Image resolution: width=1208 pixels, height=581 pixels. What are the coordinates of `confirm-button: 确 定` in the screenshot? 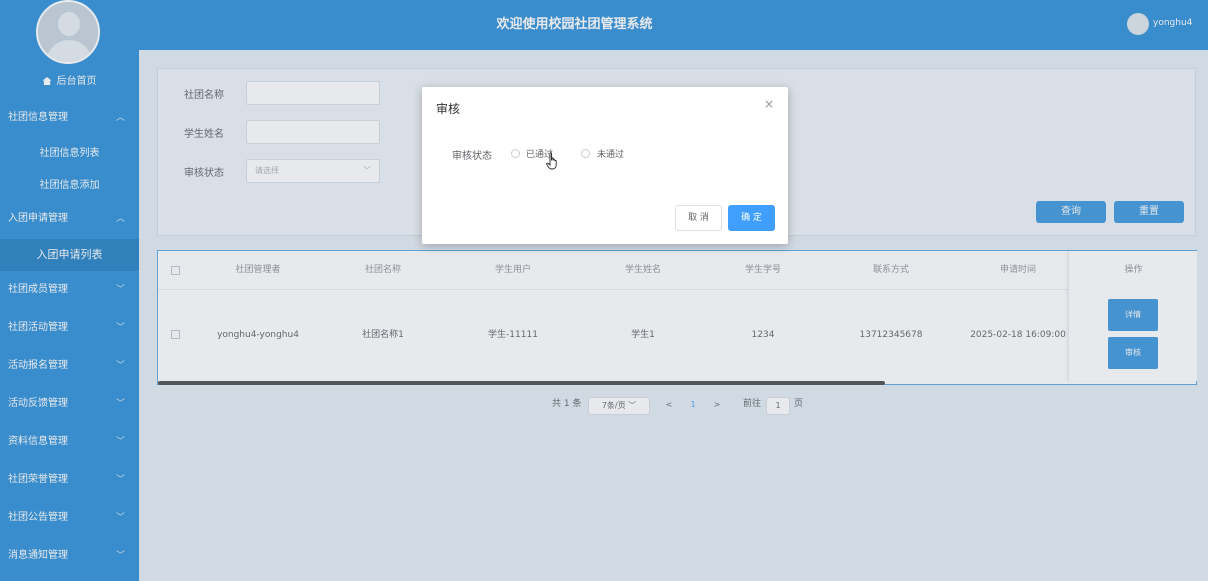 It's located at (751, 218).